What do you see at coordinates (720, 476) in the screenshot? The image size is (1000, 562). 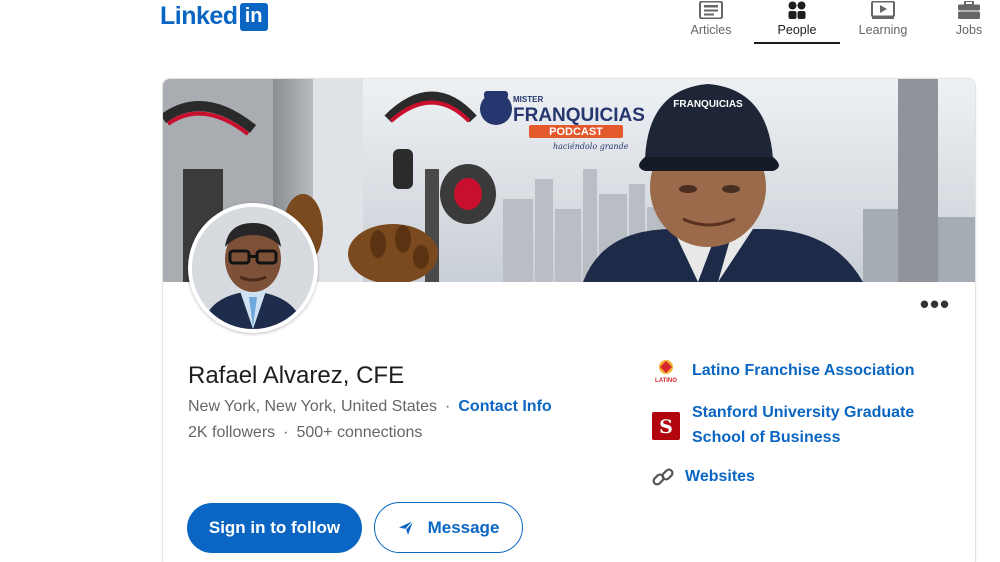 I see `websites-label: Websites` at bounding box center [720, 476].